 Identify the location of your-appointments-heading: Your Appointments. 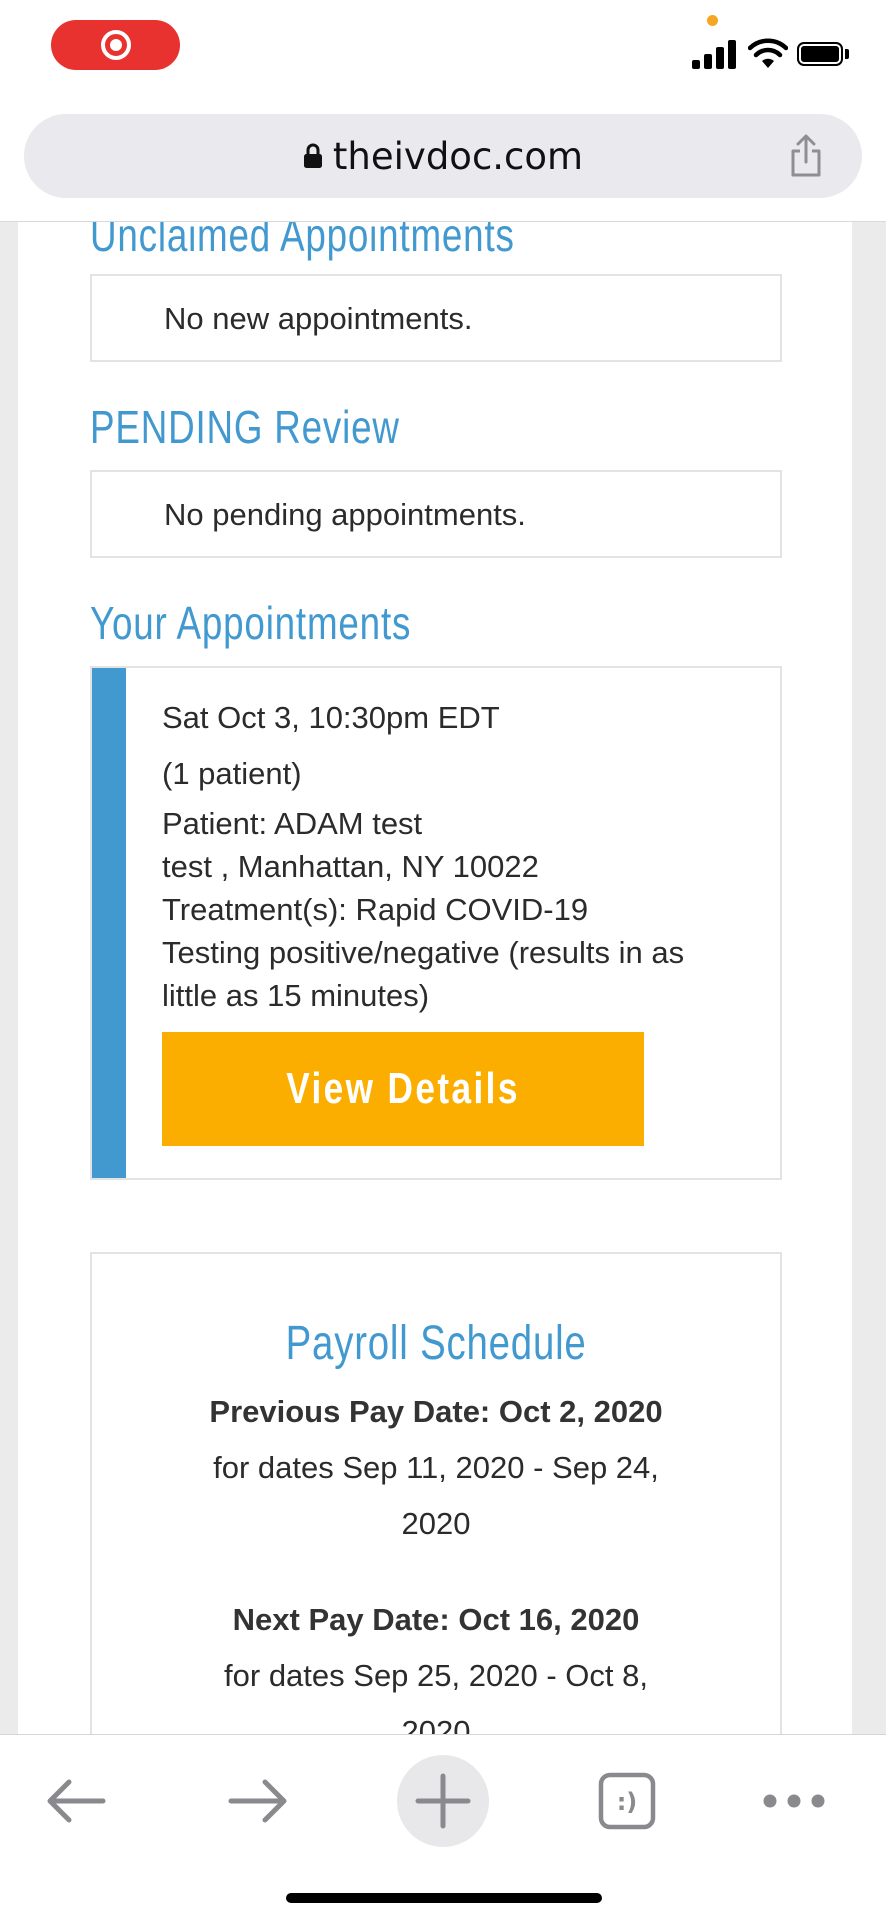
(251, 623).